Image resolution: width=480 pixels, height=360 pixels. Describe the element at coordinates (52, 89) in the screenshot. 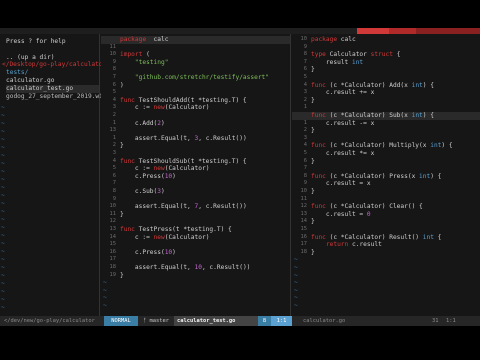

I see `tree-file-calculator-test: calculator_test.go` at that location.